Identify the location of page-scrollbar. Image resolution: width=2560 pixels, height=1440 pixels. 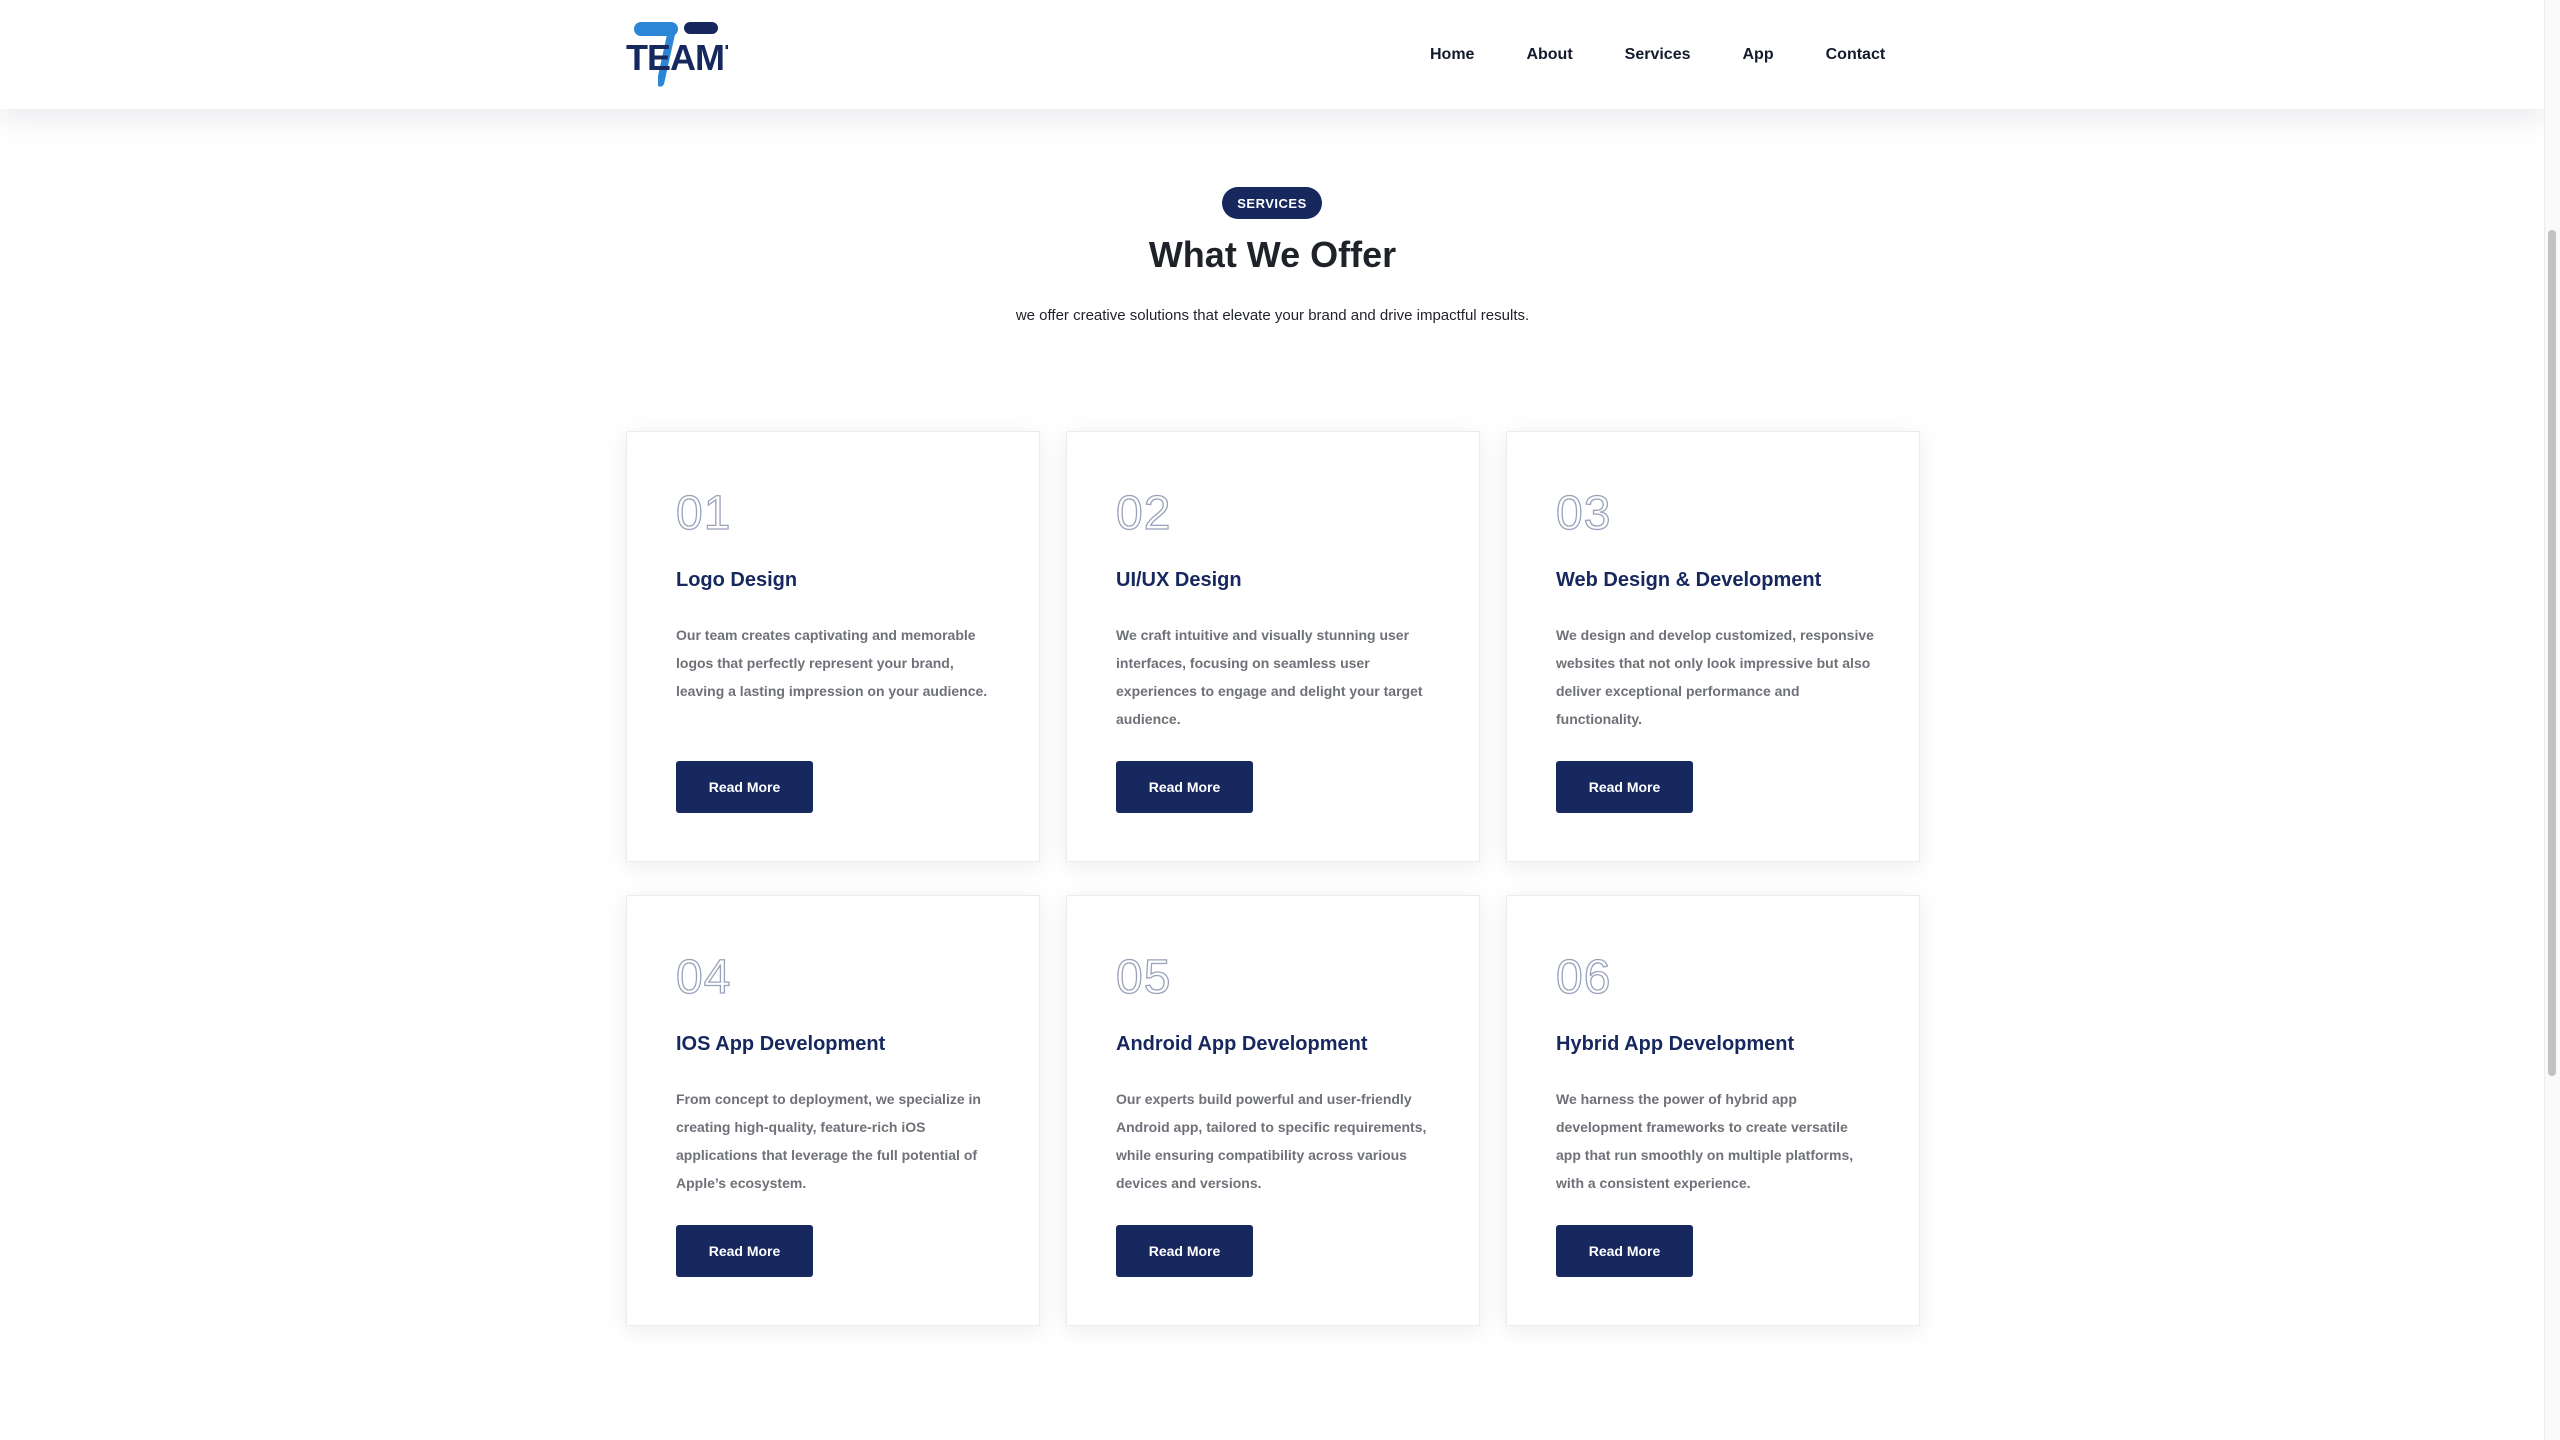
(2552, 720).